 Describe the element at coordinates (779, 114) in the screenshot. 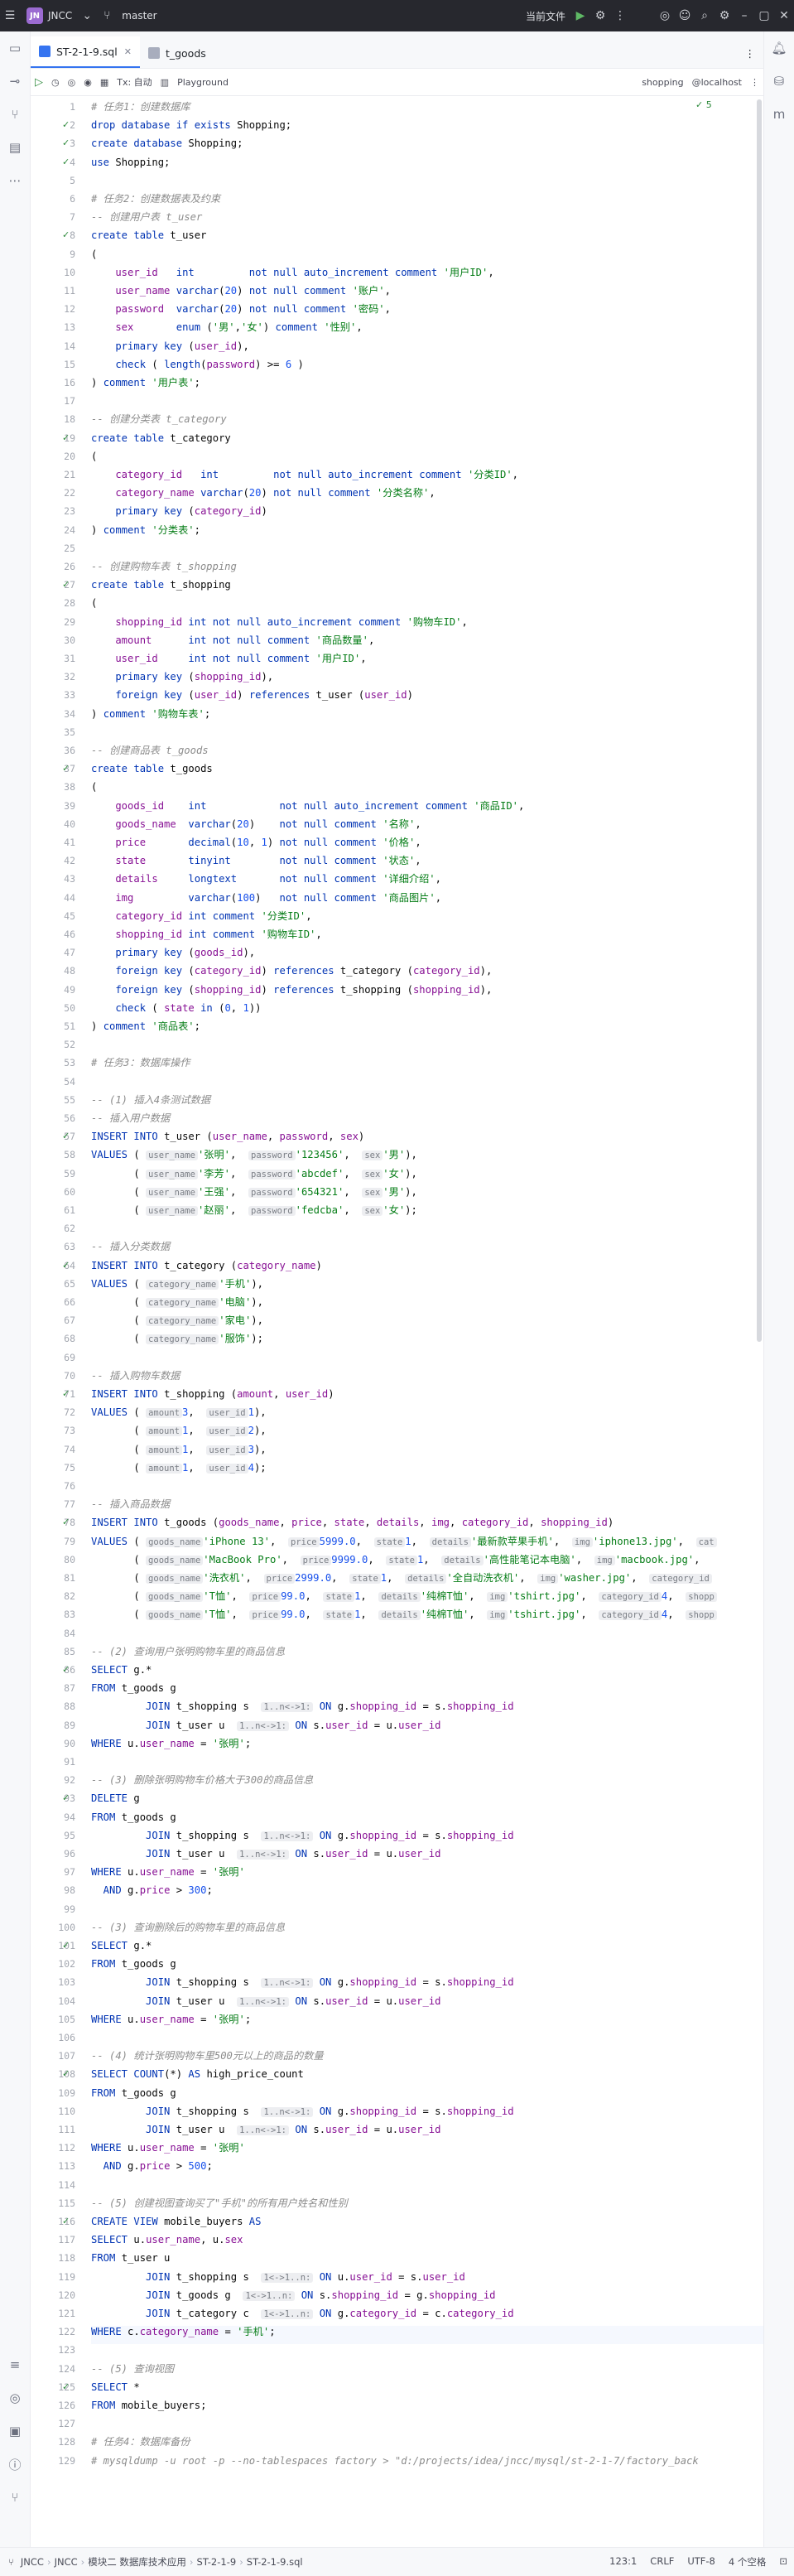

I see `m-icon: m` at that location.